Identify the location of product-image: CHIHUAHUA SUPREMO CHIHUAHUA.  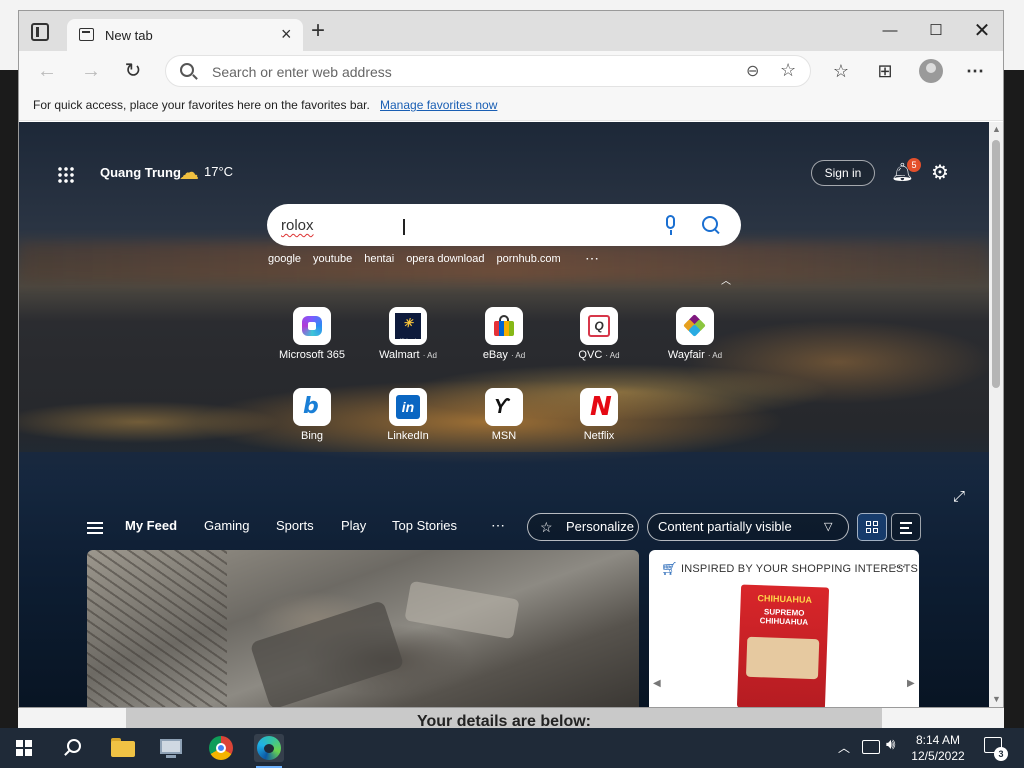
(783, 645).